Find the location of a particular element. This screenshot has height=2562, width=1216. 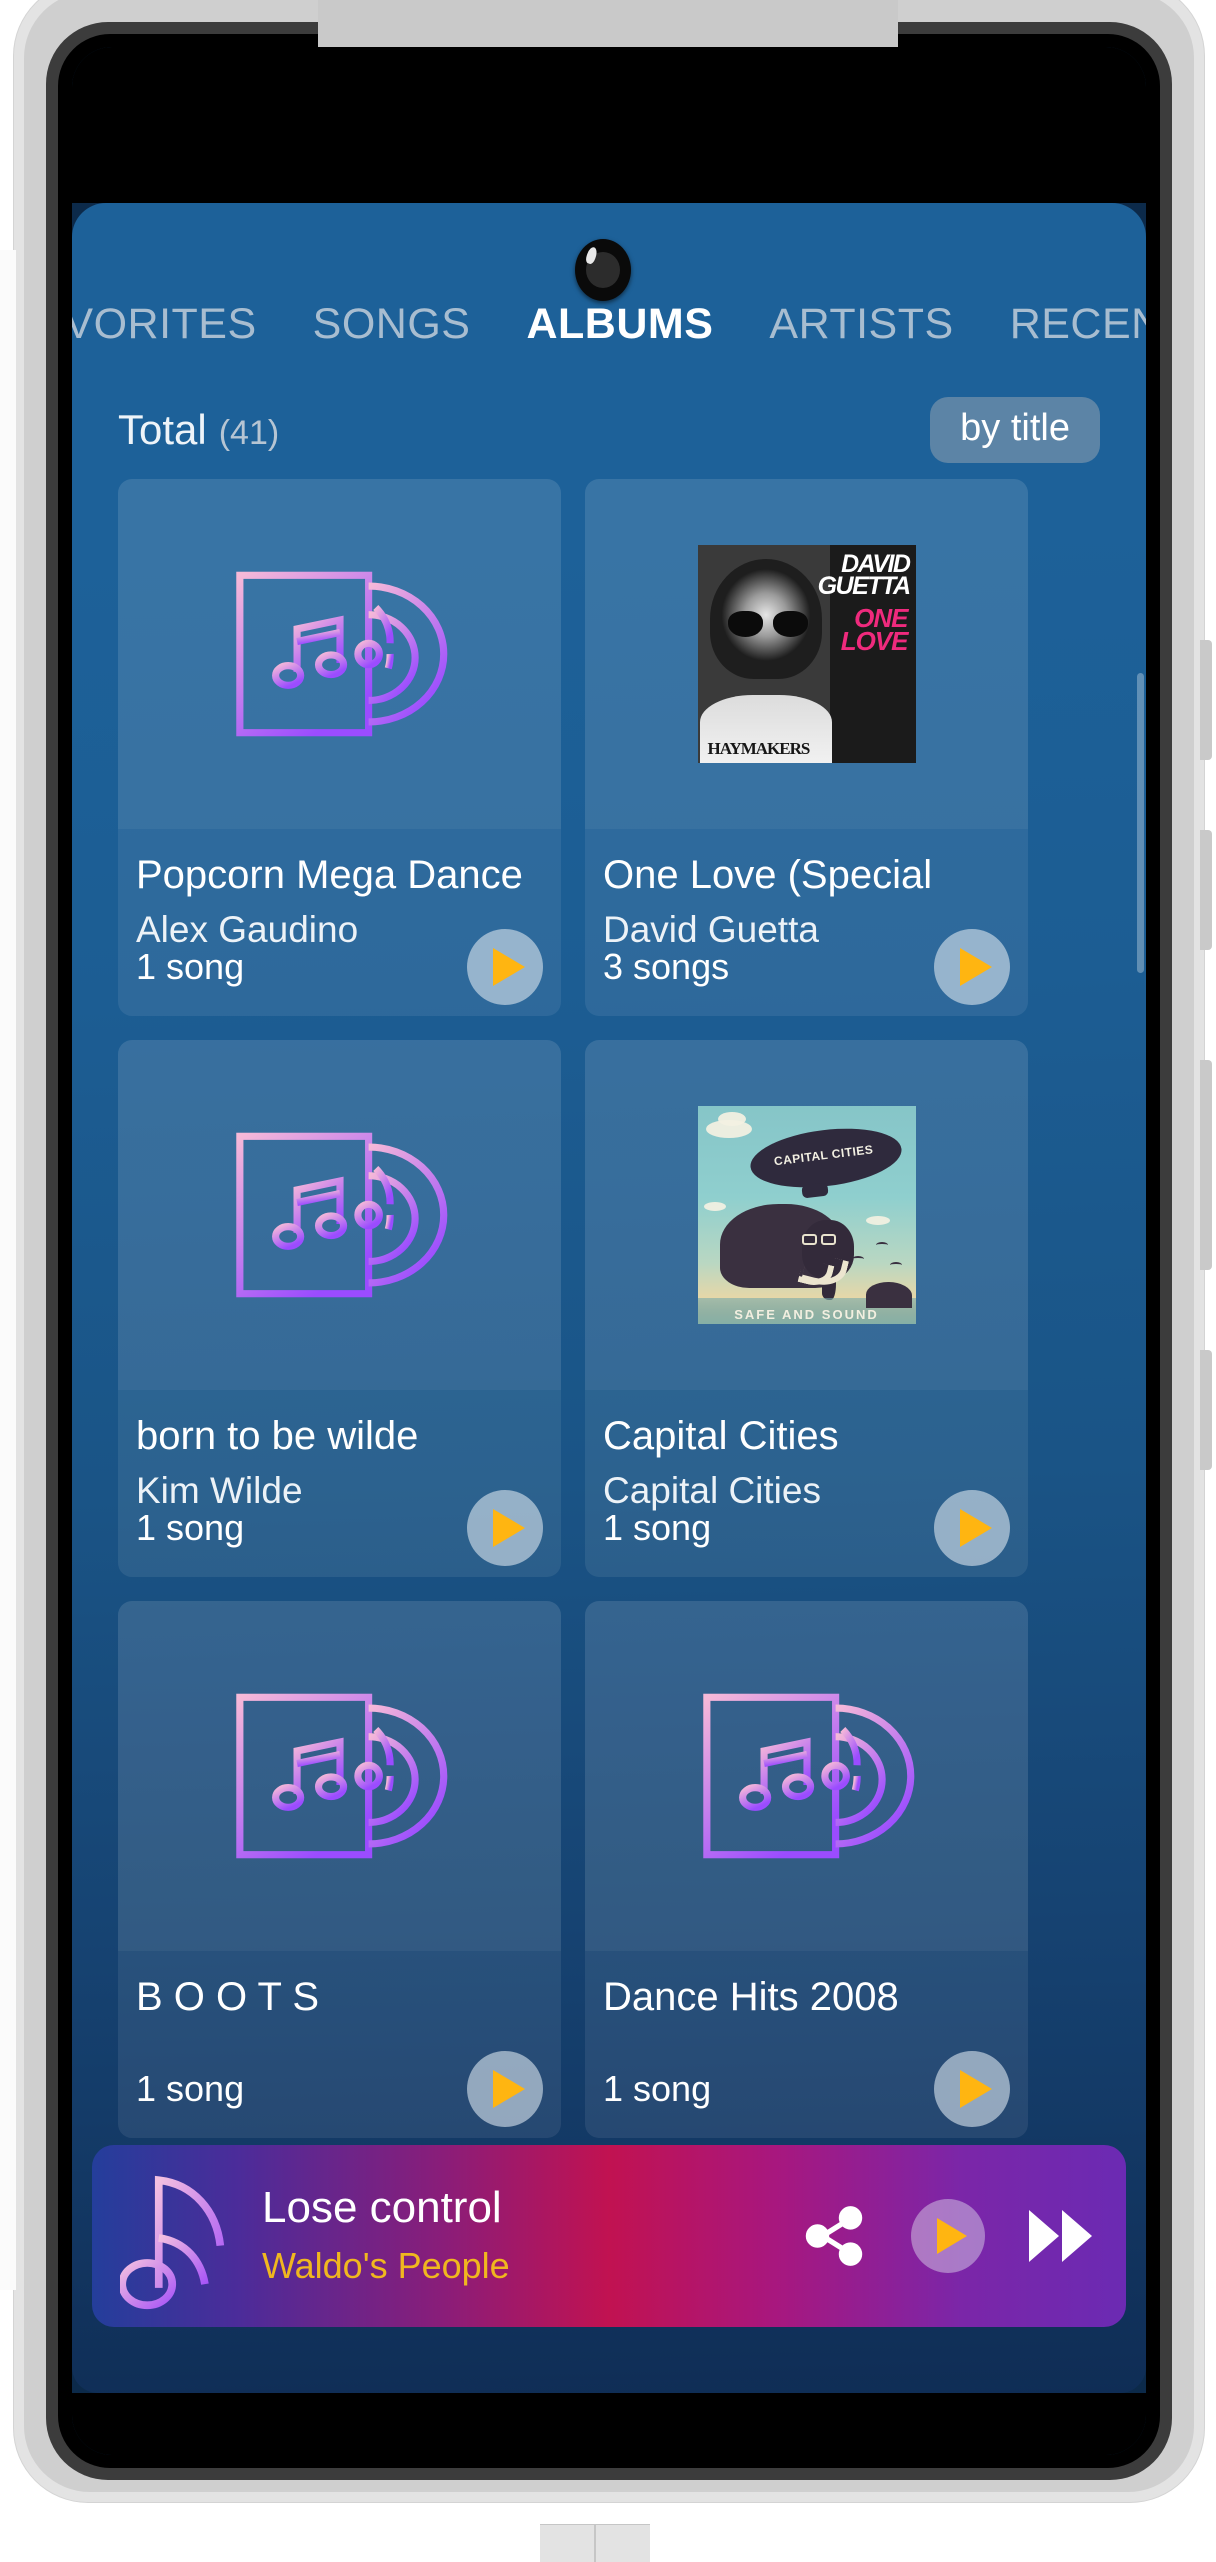

tab-albums: ALBUMS is located at coordinates (619, 324).